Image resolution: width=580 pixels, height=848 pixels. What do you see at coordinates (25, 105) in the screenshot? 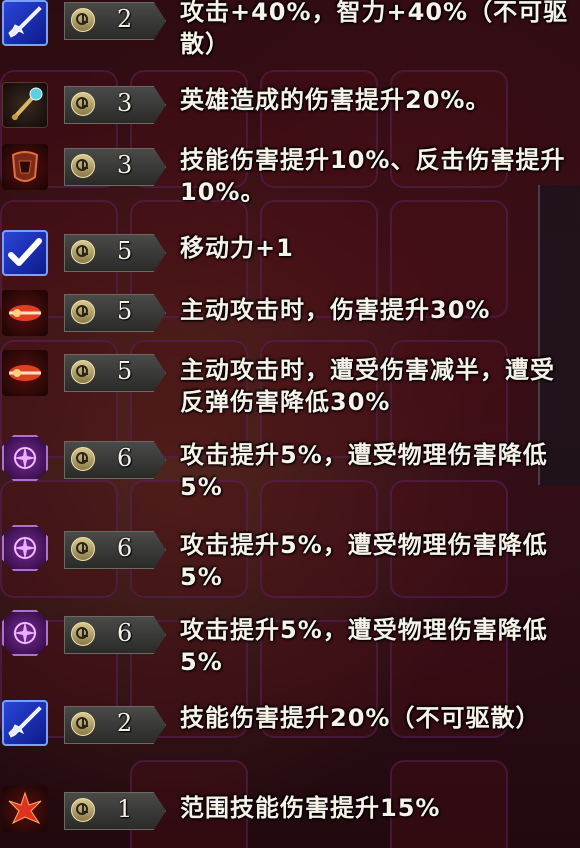
I see `scepter-icon` at bounding box center [25, 105].